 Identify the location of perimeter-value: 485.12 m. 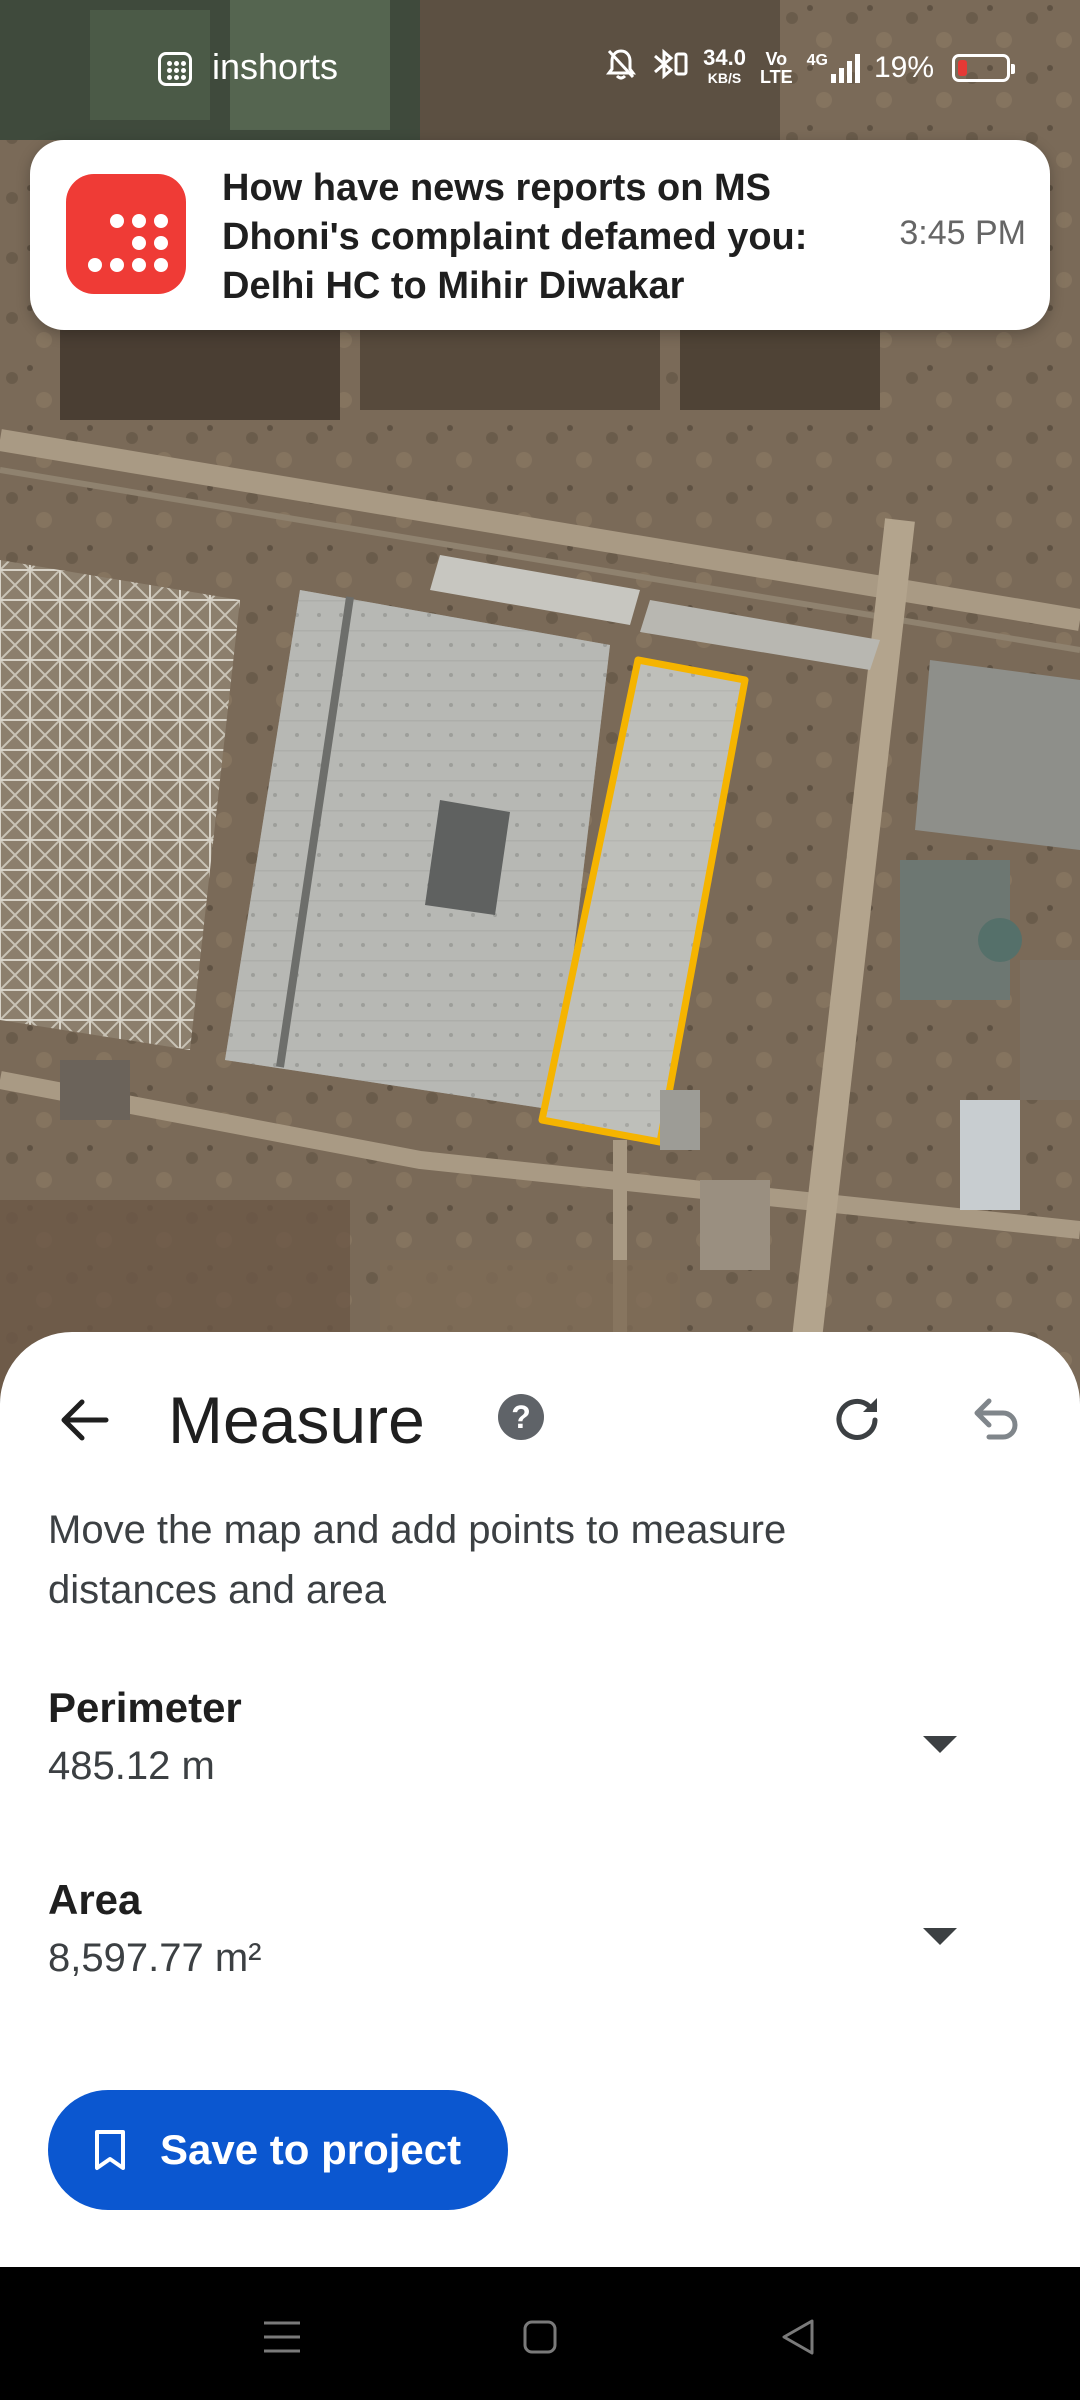
(131, 1766).